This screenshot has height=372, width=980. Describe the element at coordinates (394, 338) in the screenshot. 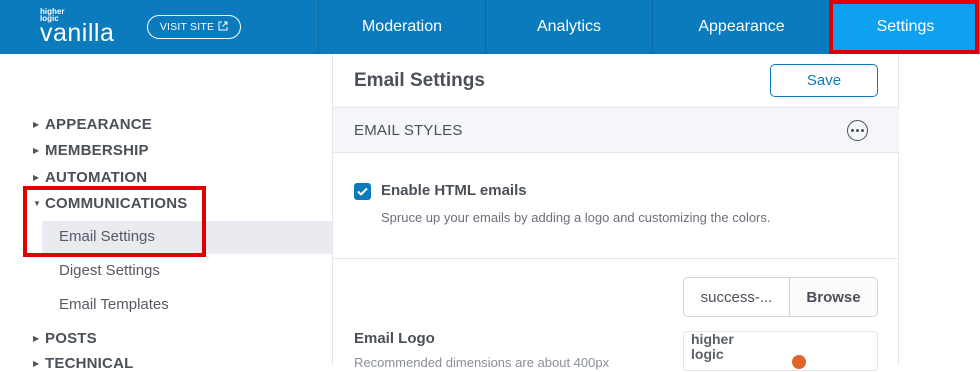

I see `email-logo-label: Email Logo` at that location.